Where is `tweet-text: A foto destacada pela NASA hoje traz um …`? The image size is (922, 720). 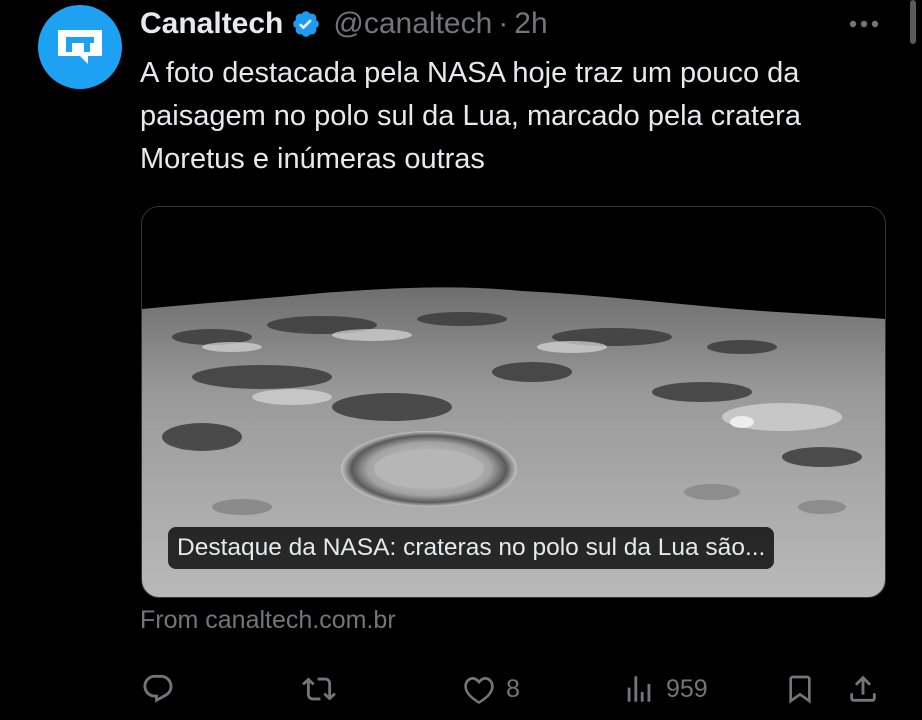 tweet-text: A foto destacada pela NASA hoje traz um … is located at coordinates (470, 116).